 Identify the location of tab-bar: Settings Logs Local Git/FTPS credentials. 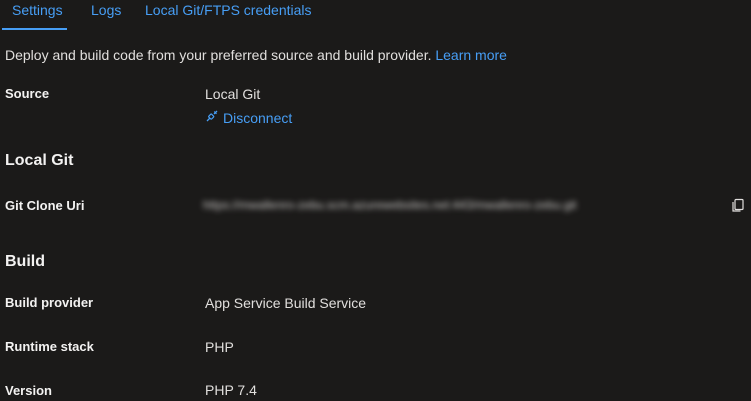
(375, 16).